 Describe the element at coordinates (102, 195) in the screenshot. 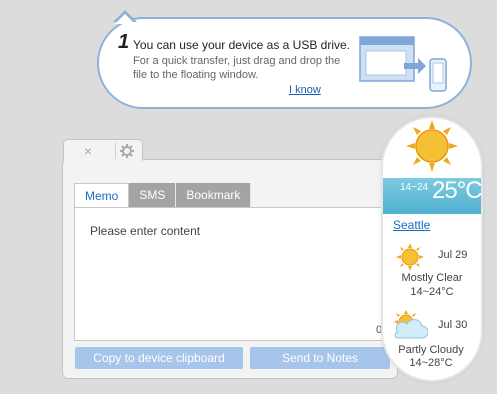

I see `tab-memo: Memo` at that location.